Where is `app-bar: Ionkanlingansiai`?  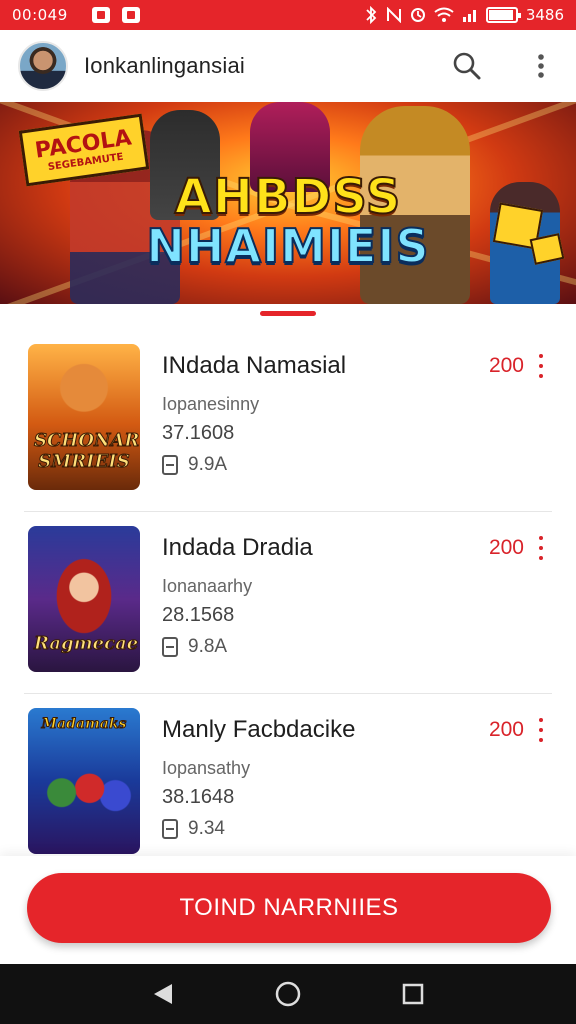 app-bar: Ionkanlingansiai is located at coordinates (288, 66).